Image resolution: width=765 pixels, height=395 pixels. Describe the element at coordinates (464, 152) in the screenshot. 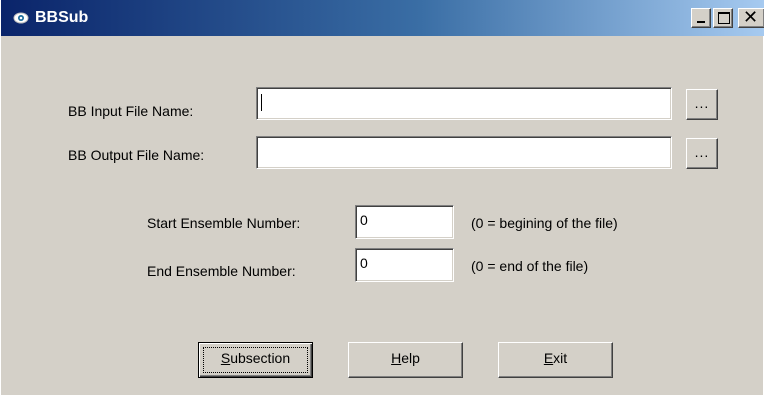

I see `output-file-field` at that location.